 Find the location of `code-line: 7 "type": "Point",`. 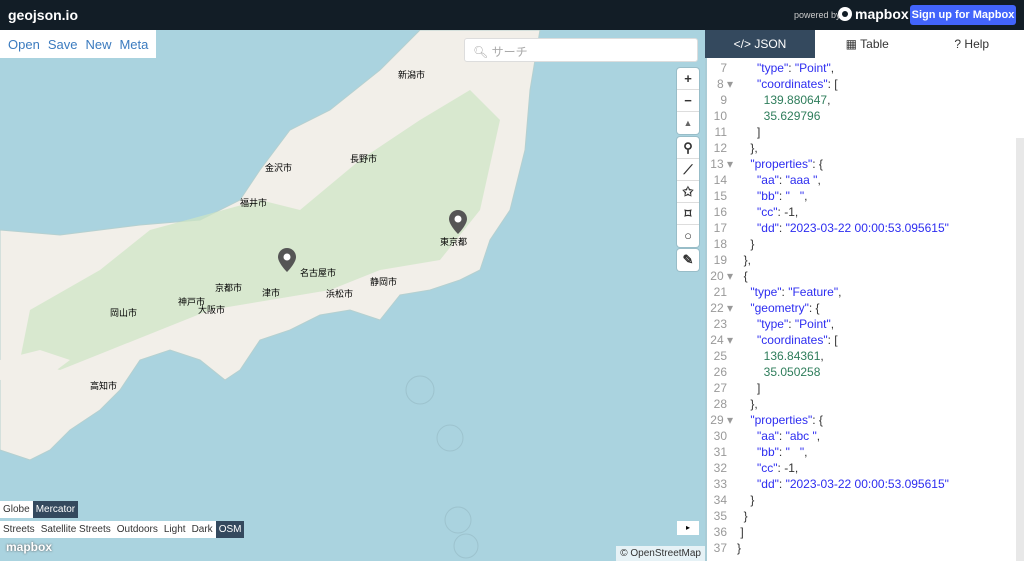

code-line: 7 "type": "Point", is located at coordinates (859, 68).